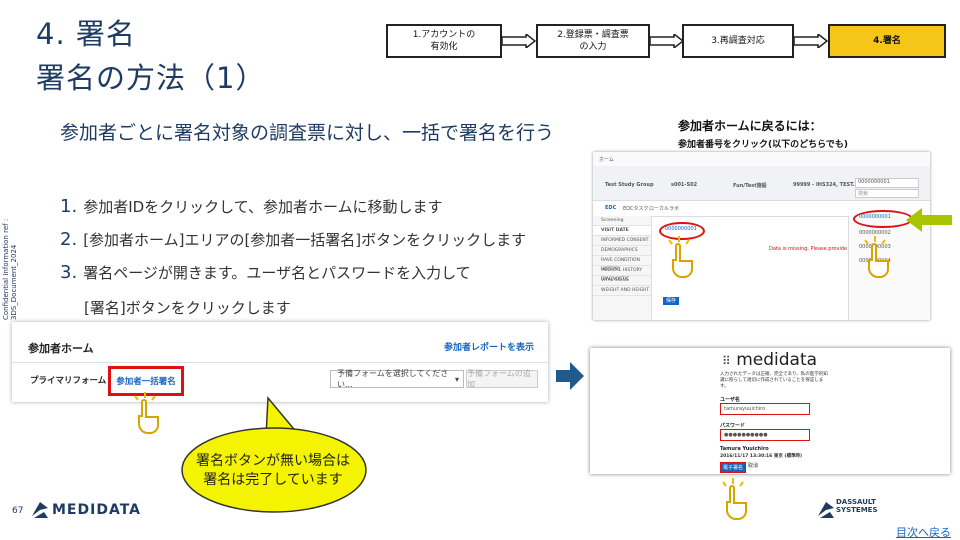  I want to click on step-2: 2.登録票・調査票 の入力, so click(593, 41).